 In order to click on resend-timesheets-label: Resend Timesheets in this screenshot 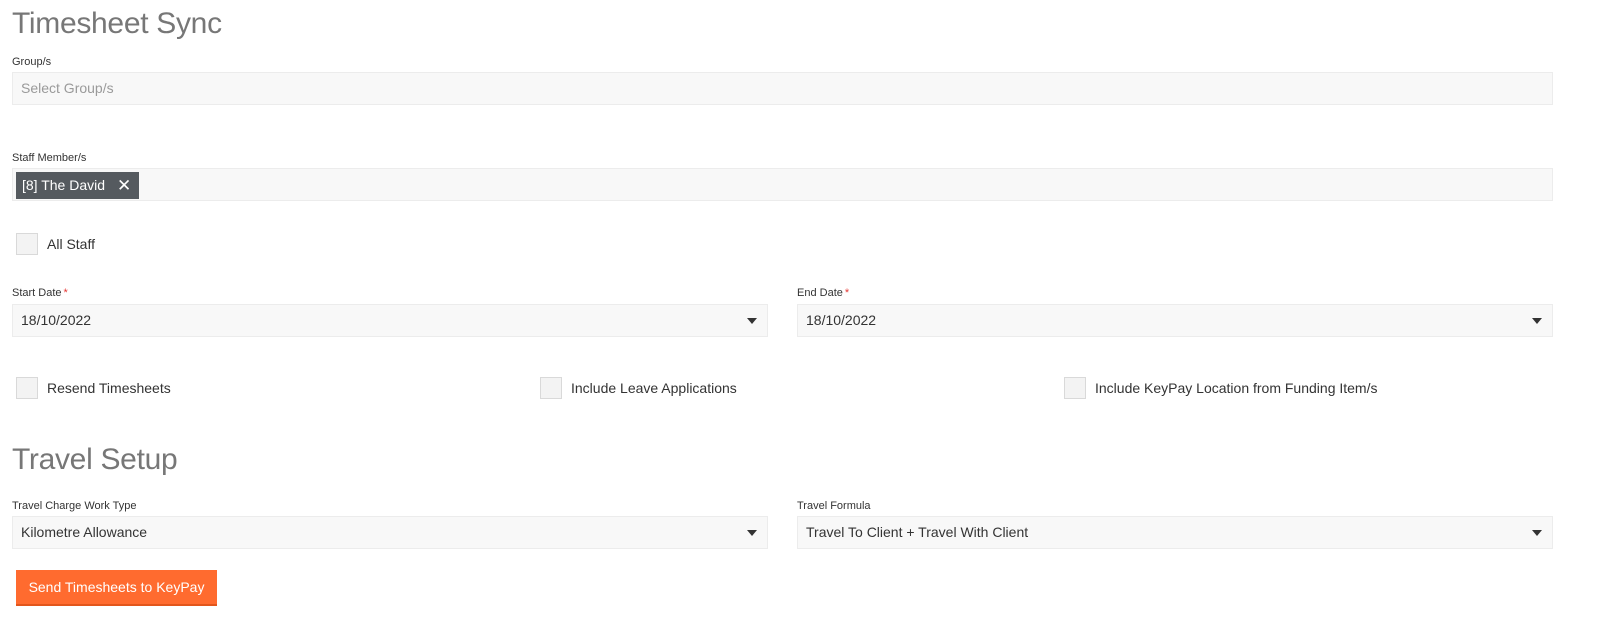, I will do `click(109, 388)`.